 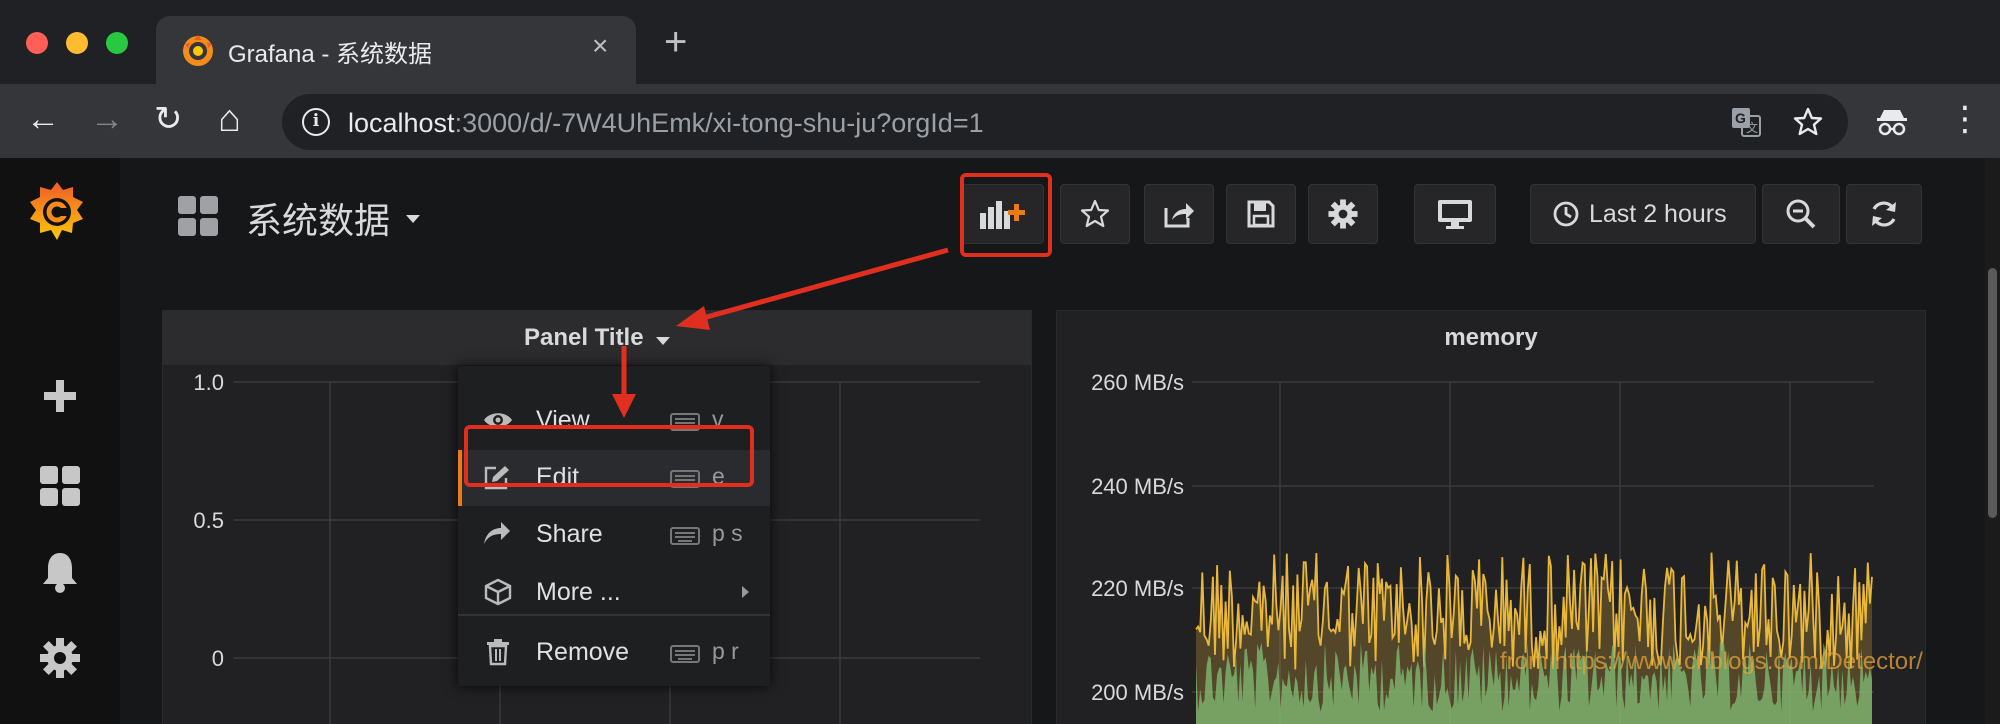 What do you see at coordinates (822, 285) in the screenshot?
I see `arrow-to-panel-title` at bounding box center [822, 285].